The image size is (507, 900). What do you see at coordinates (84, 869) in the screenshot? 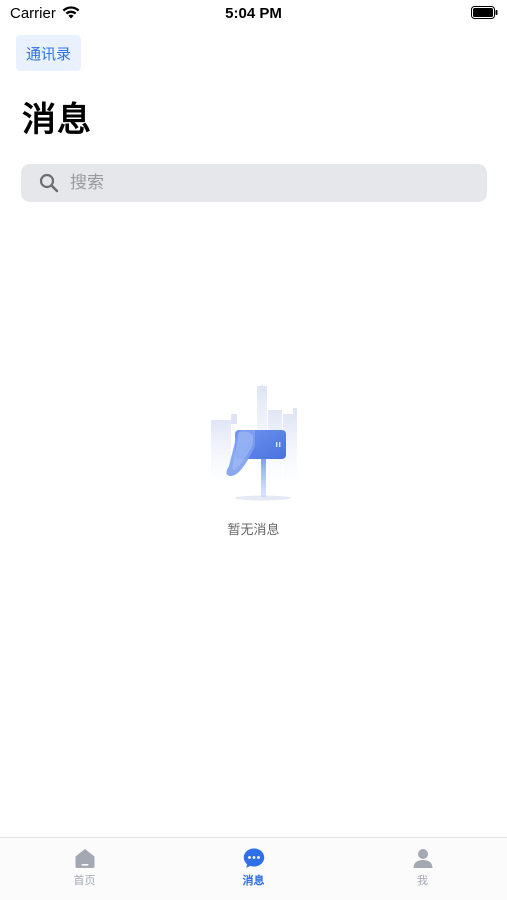
I see `tab-home: 首页` at bounding box center [84, 869].